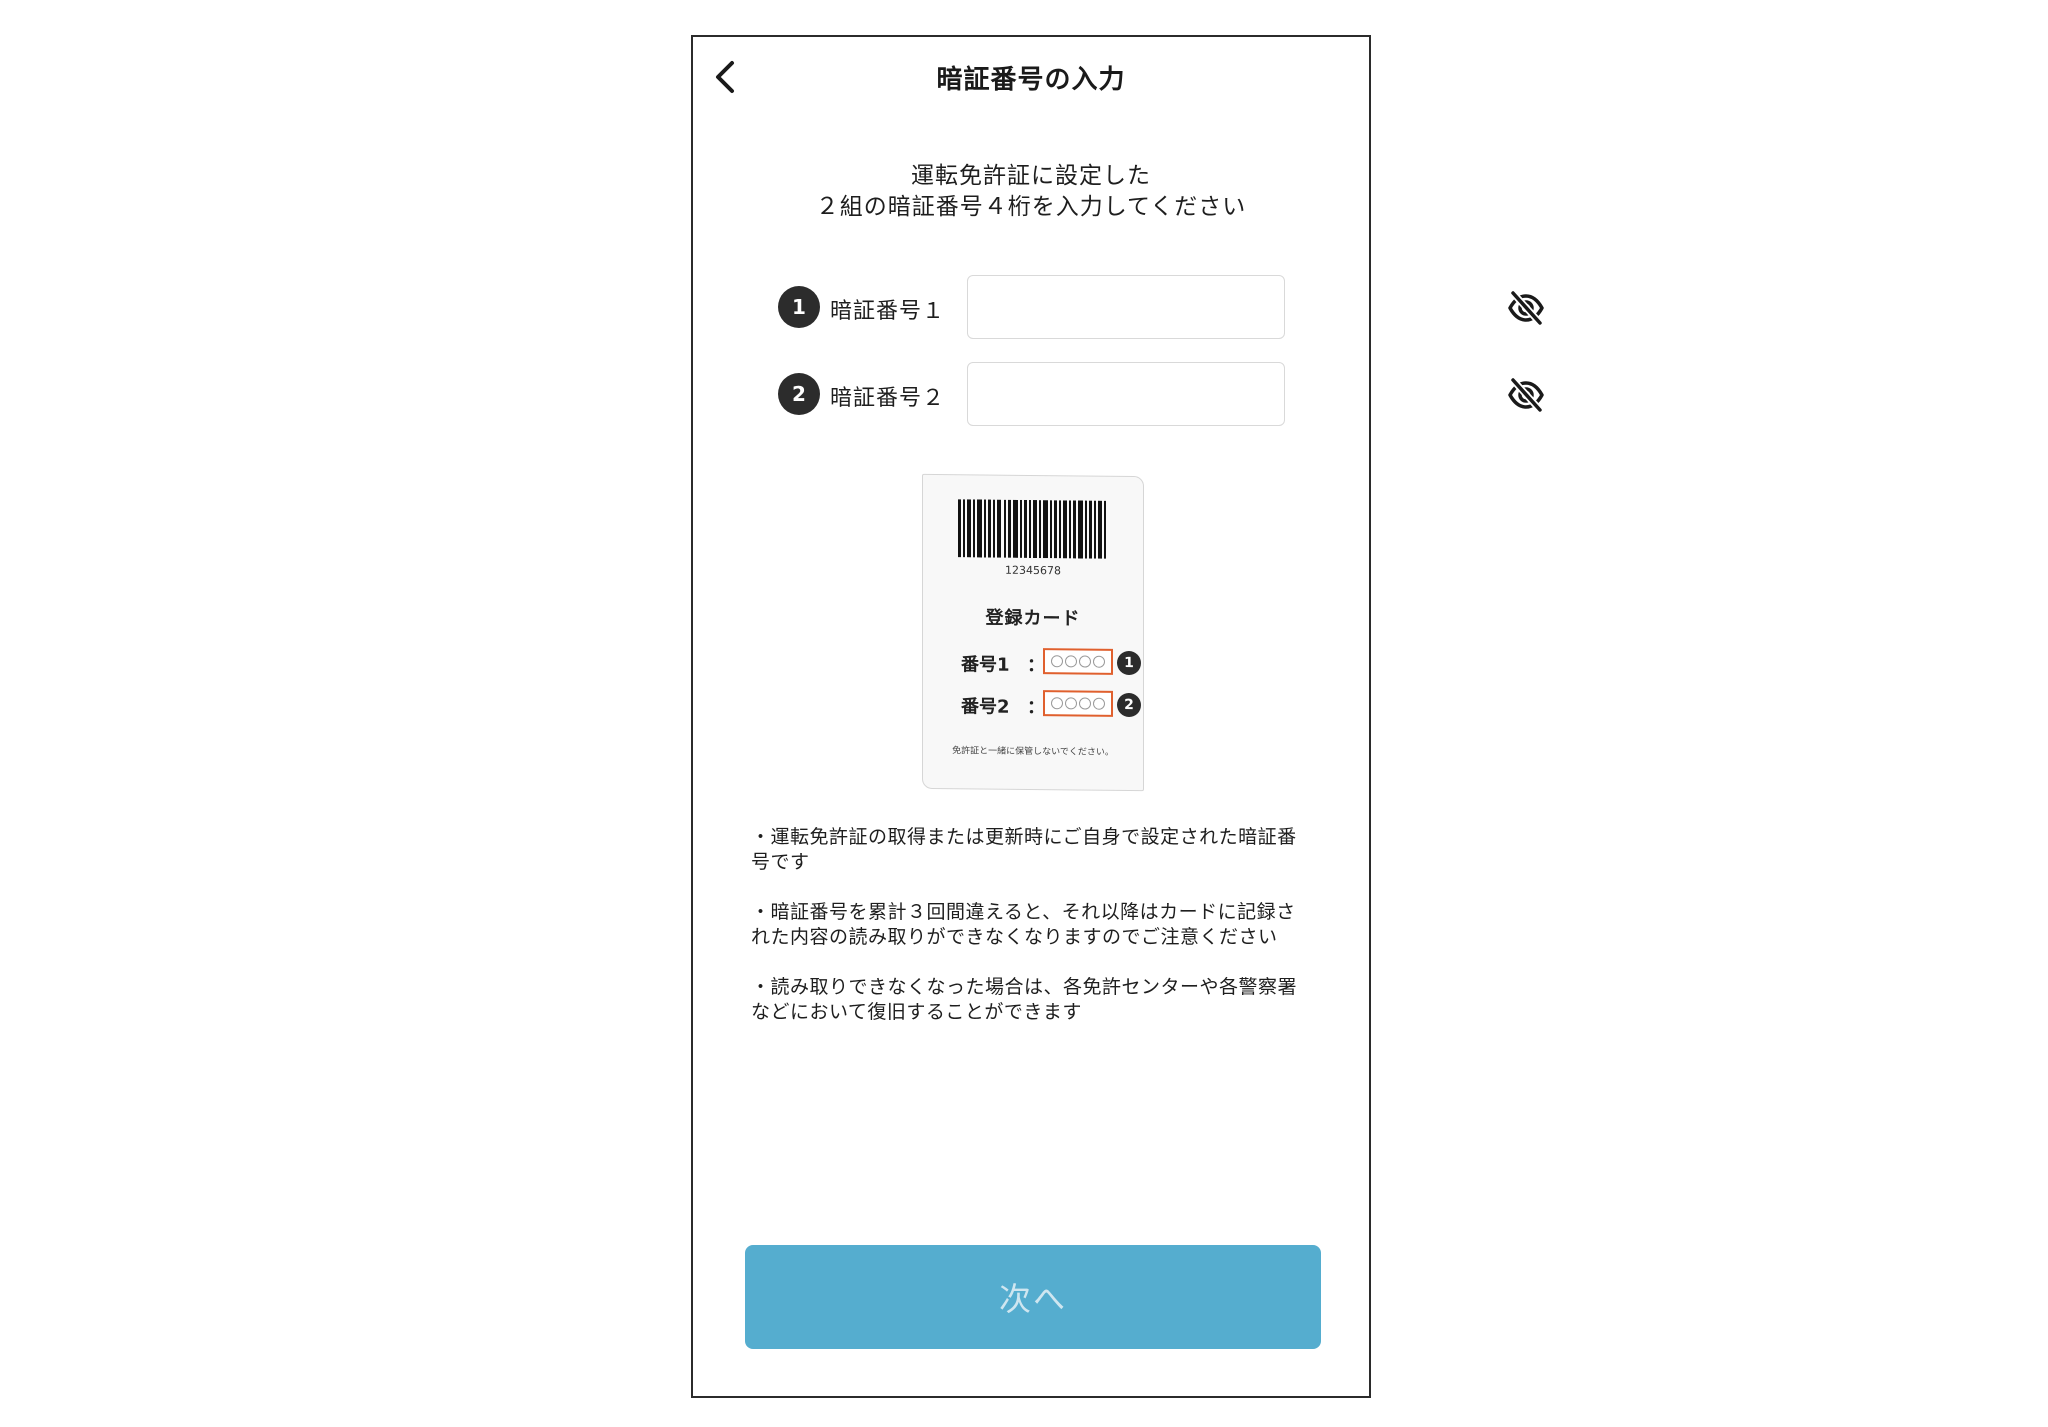 Image resolution: width=2048 pixels, height=1427 pixels. Describe the element at coordinates (1129, 663) in the screenshot. I see `card-row-badge: 1` at that location.